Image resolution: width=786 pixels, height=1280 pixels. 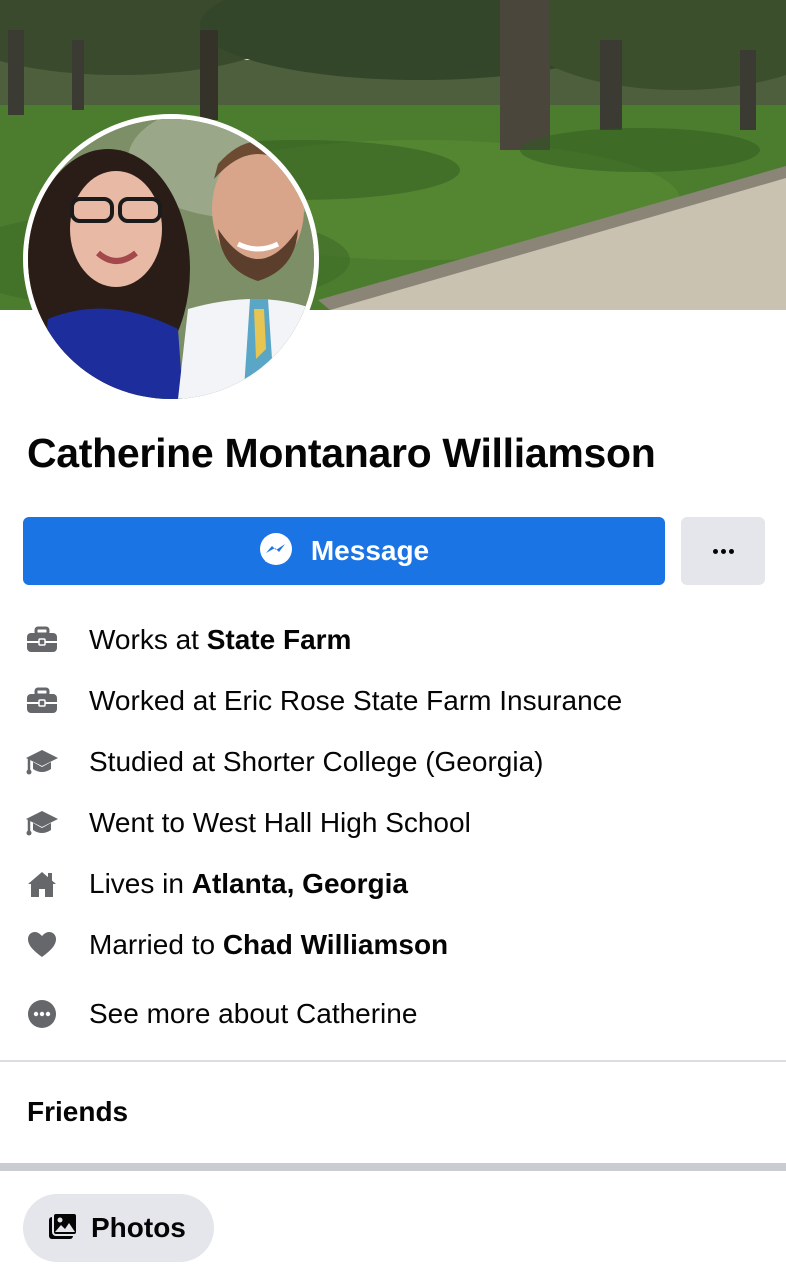 What do you see at coordinates (253, 1013) in the screenshot?
I see `intro-item-label: See more about Catherine` at bounding box center [253, 1013].